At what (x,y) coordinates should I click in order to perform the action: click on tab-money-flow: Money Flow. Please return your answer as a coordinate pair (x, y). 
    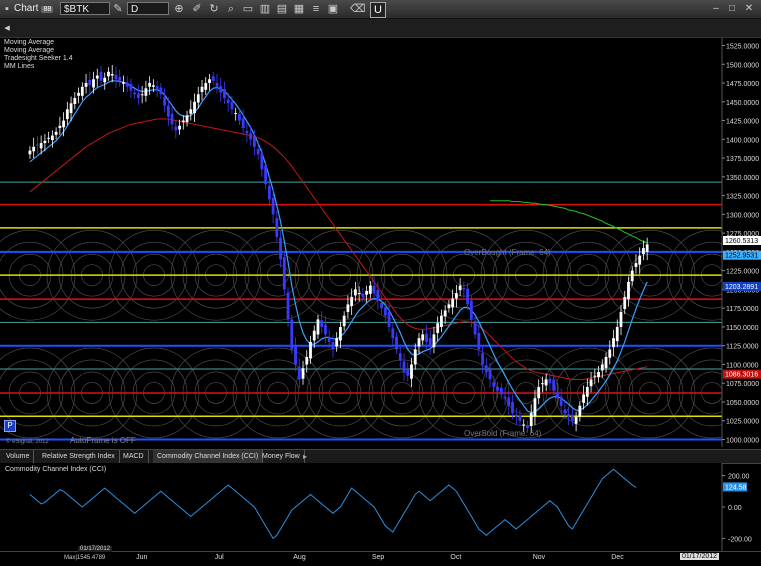
    Looking at the image, I should click on (281, 456).